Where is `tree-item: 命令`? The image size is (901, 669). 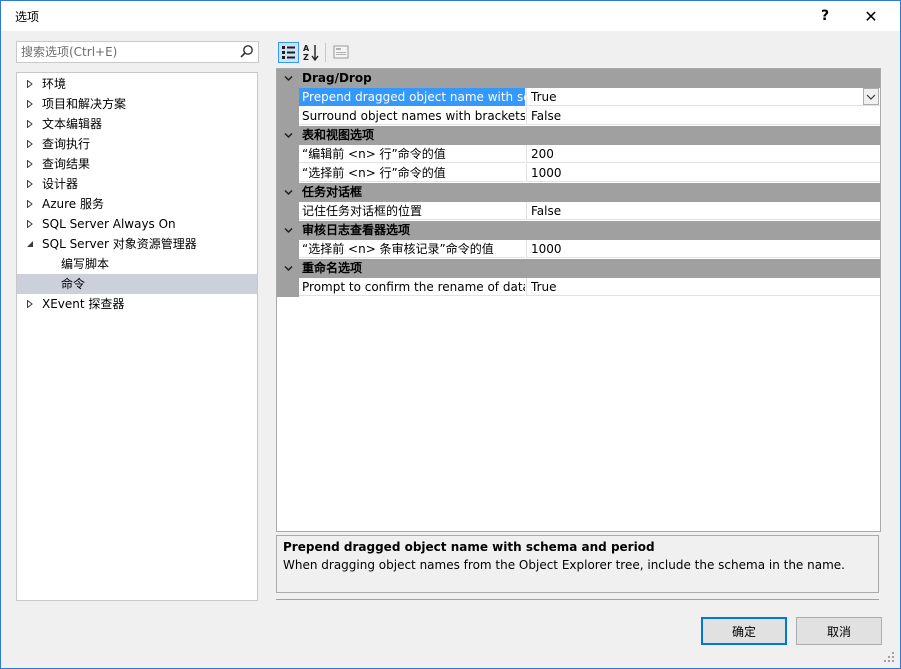 tree-item: 命令 is located at coordinates (137, 284).